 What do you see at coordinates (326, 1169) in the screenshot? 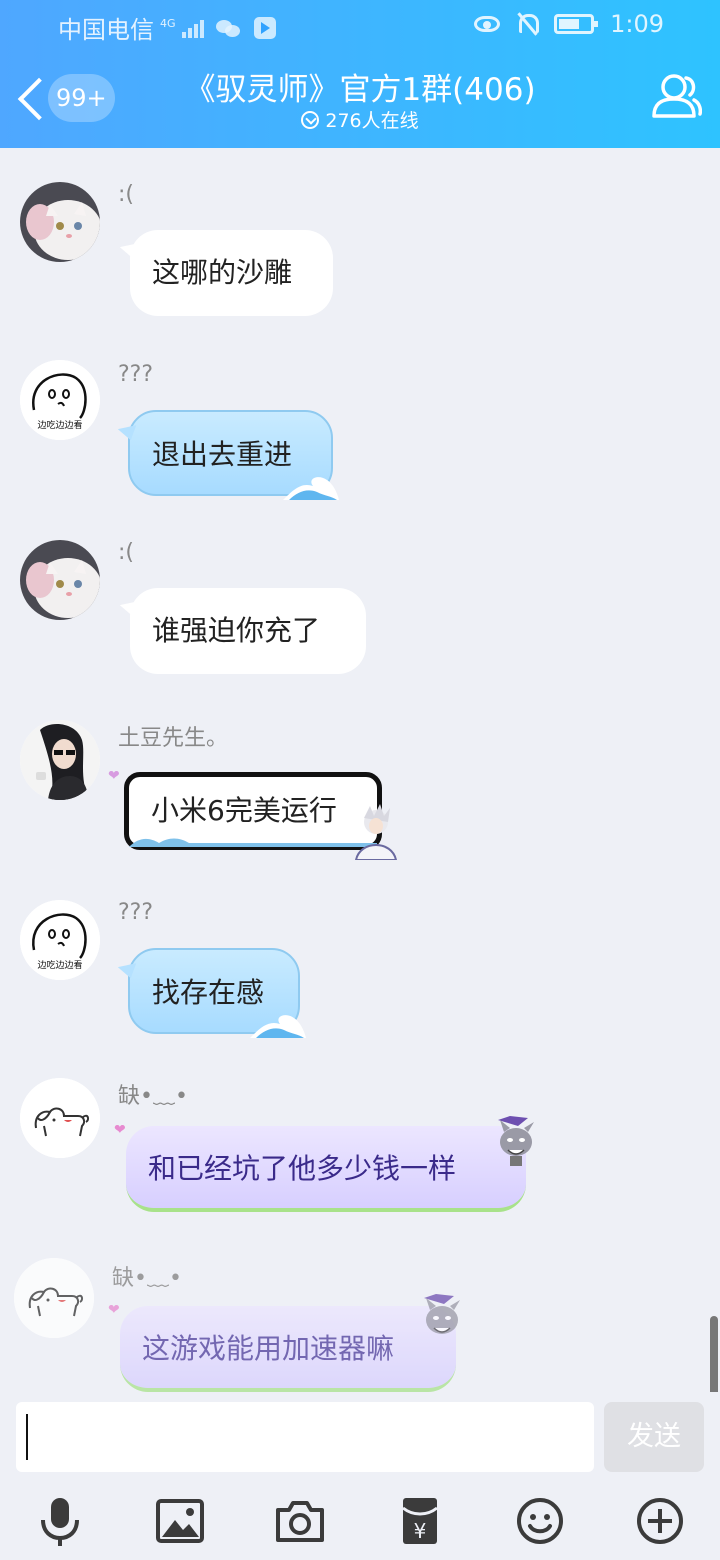
I see `message-bubble: 和已经坑了他多少钱一样` at bounding box center [326, 1169].